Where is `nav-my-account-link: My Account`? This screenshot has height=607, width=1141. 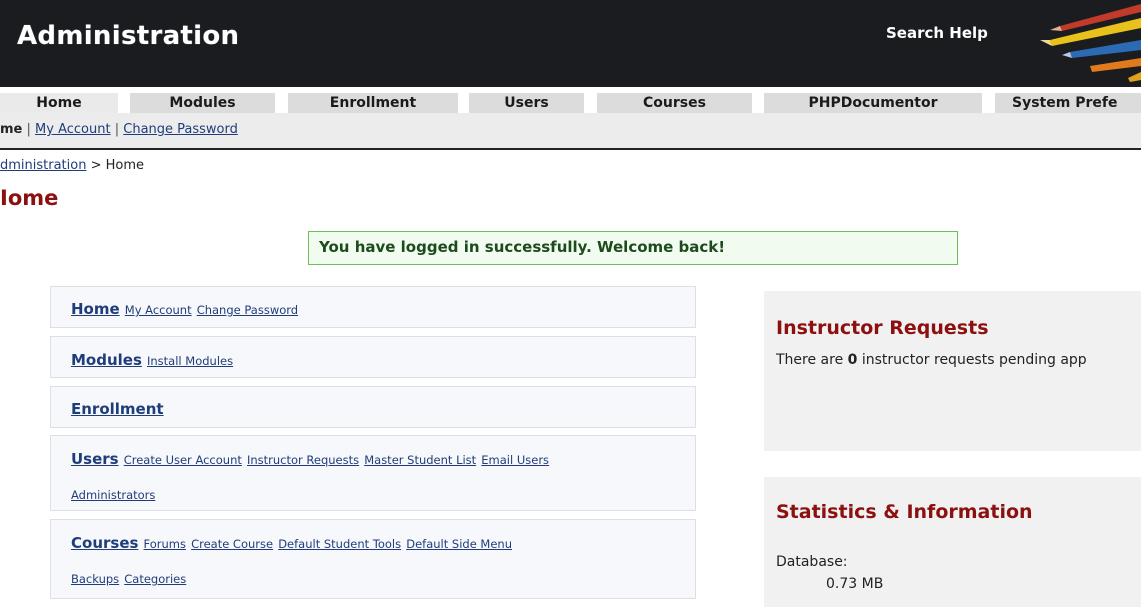
nav-my-account-link: My Account is located at coordinates (158, 310).